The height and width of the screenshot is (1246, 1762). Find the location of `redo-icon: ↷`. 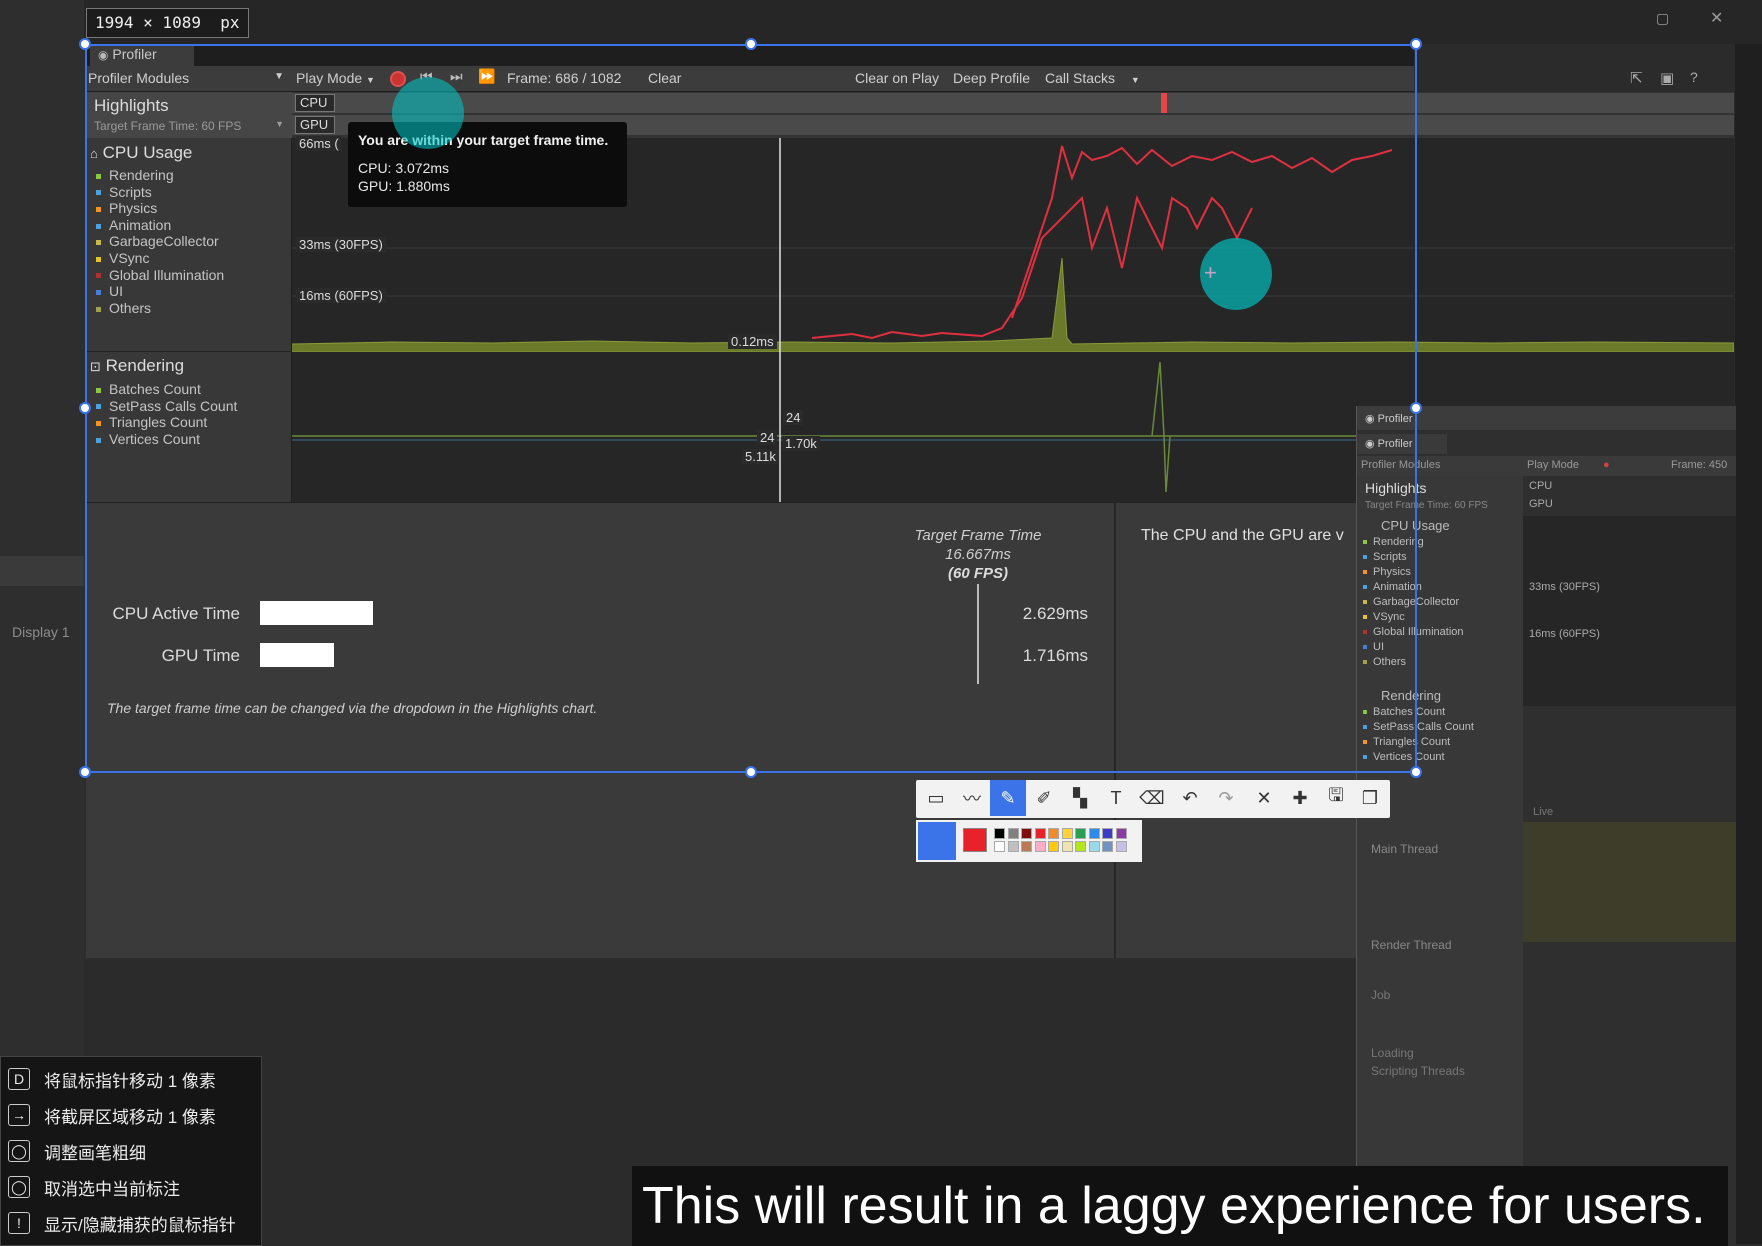

redo-icon: ↷ is located at coordinates (1226, 798).